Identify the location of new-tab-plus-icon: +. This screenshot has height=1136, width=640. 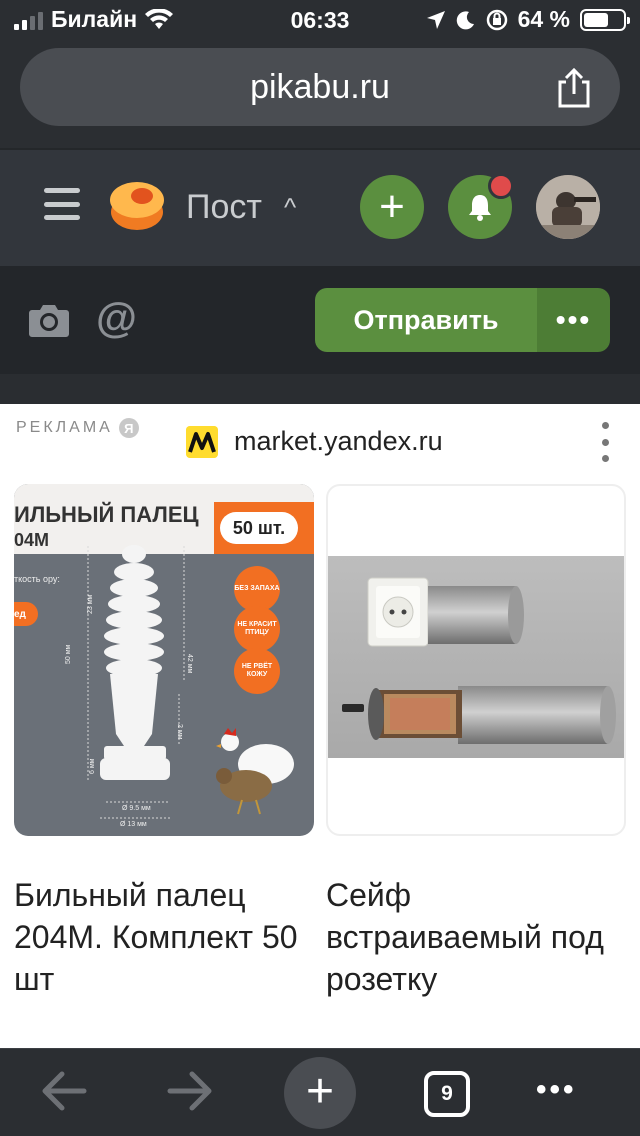
(320, 1093).